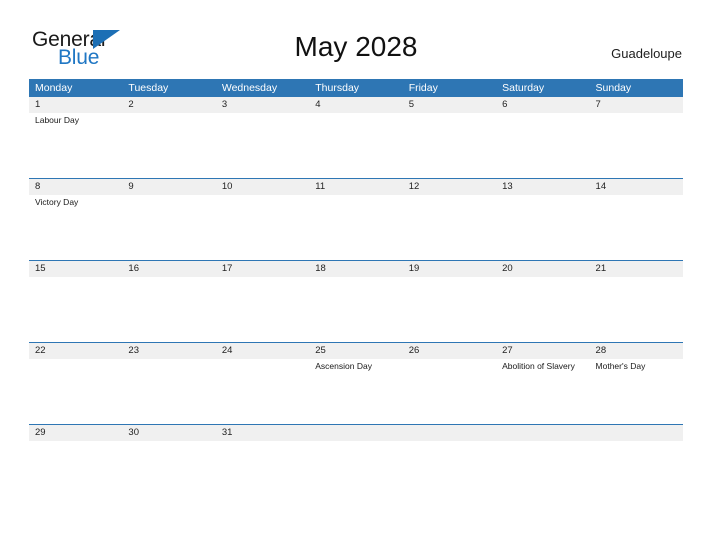 This screenshot has width=712, height=550. I want to click on day-number: 6, so click(542, 105).